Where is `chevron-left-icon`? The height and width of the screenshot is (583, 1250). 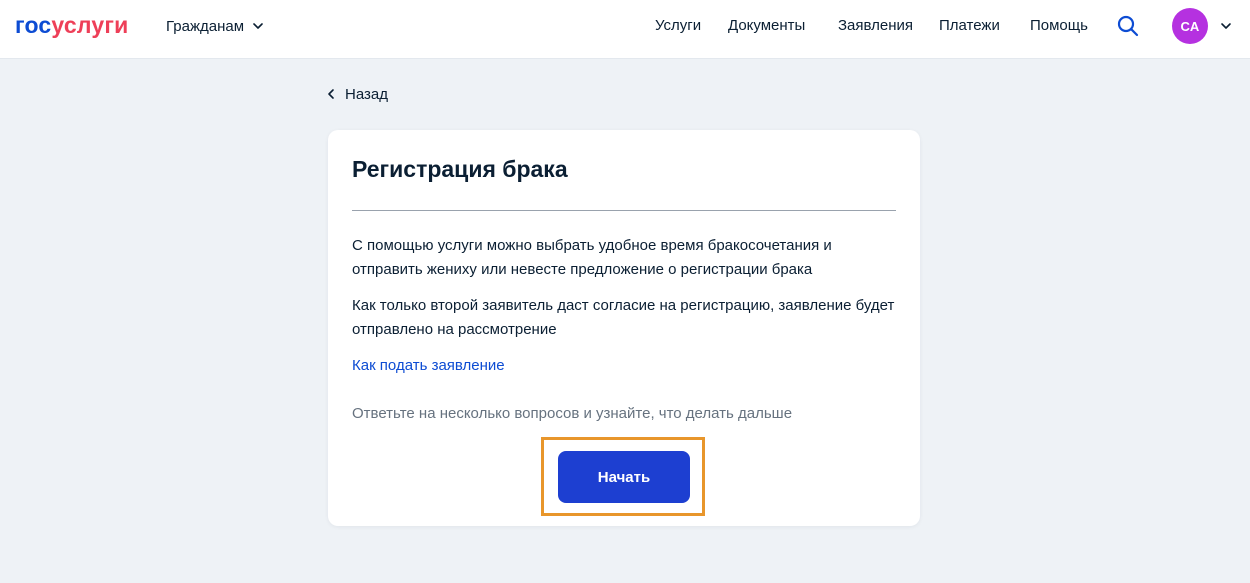 chevron-left-icon is located at coordinates (331, 94).